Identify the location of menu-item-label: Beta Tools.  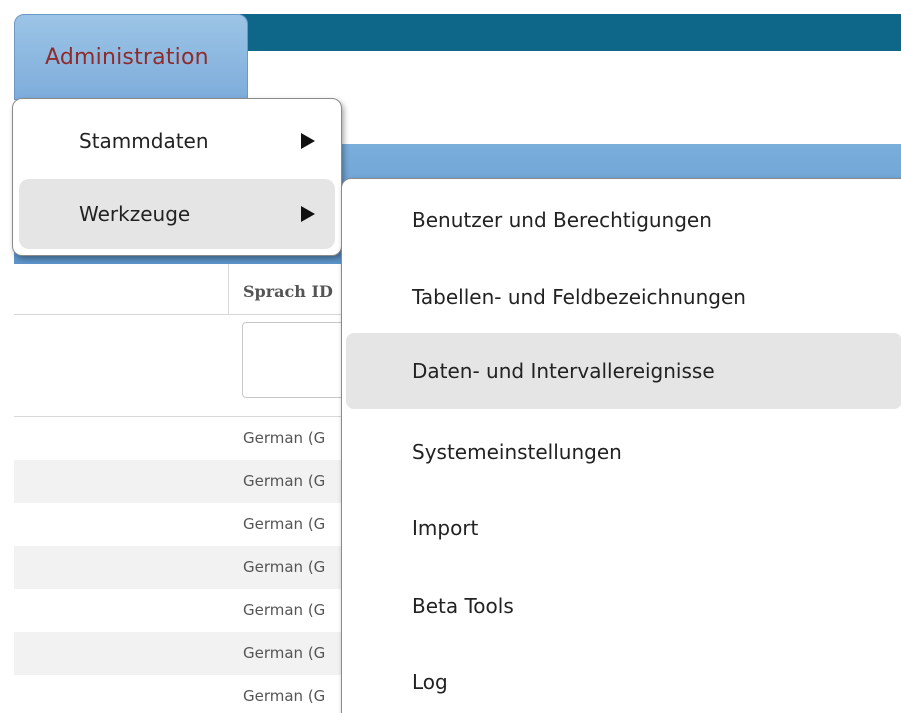
(463, 606).